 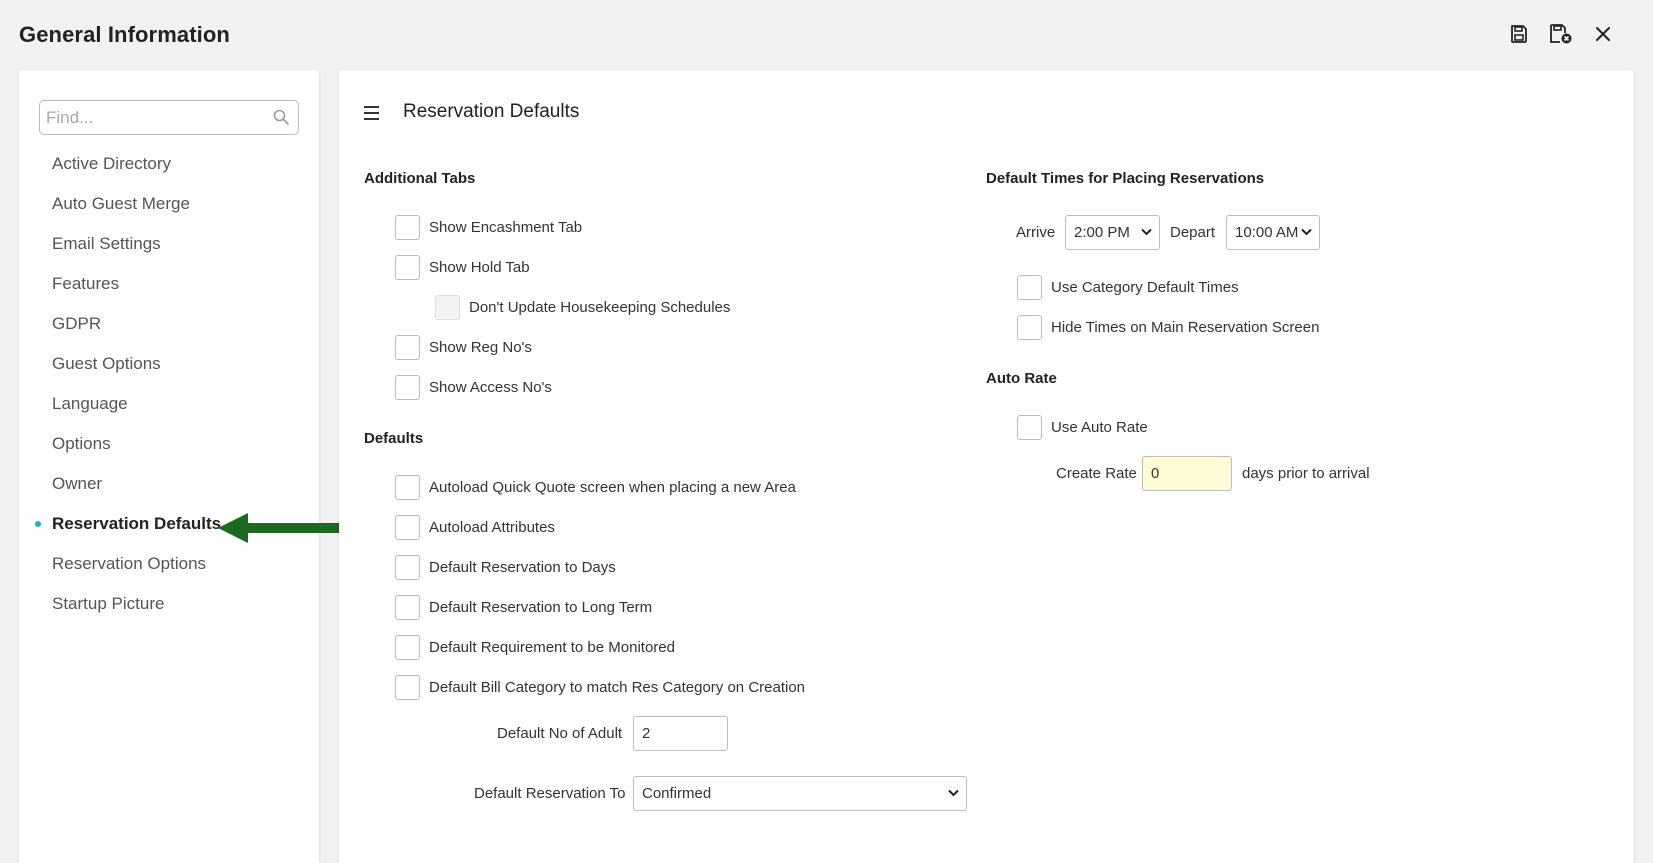 What do you see at coordinates (394, 438) in the screenshot?
I see `defaults-heading: Defaults` at bounding box center [394, 438].